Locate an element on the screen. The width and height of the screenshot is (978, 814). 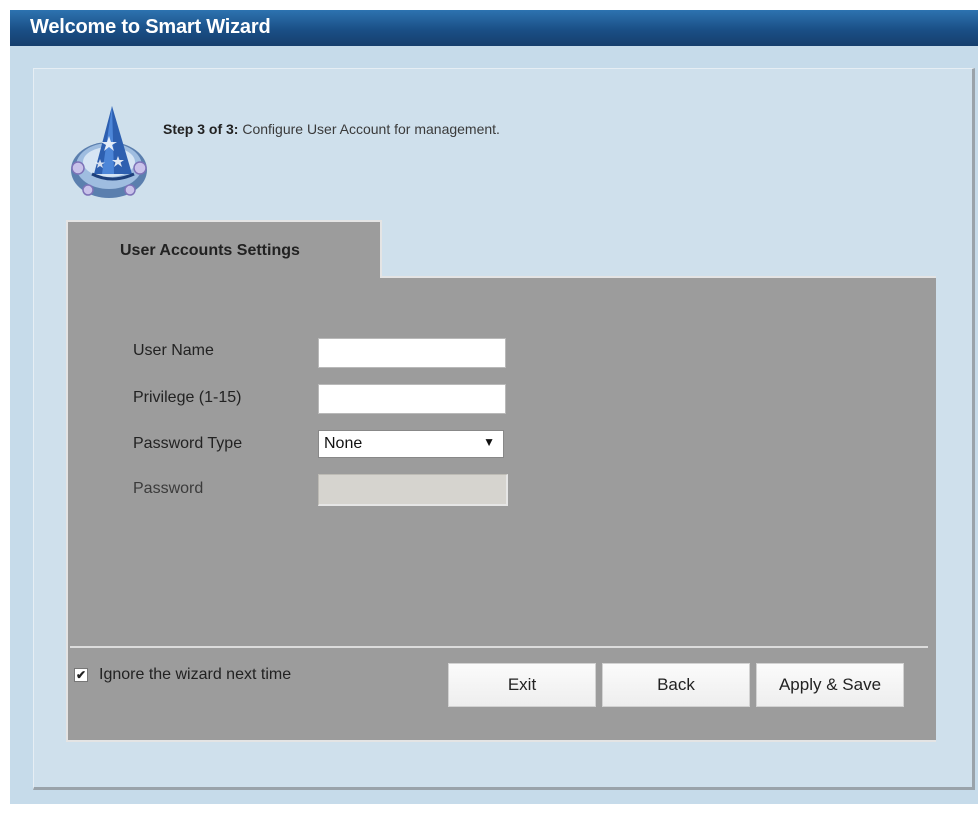
content-top-border is located at coordinates (658, 277).